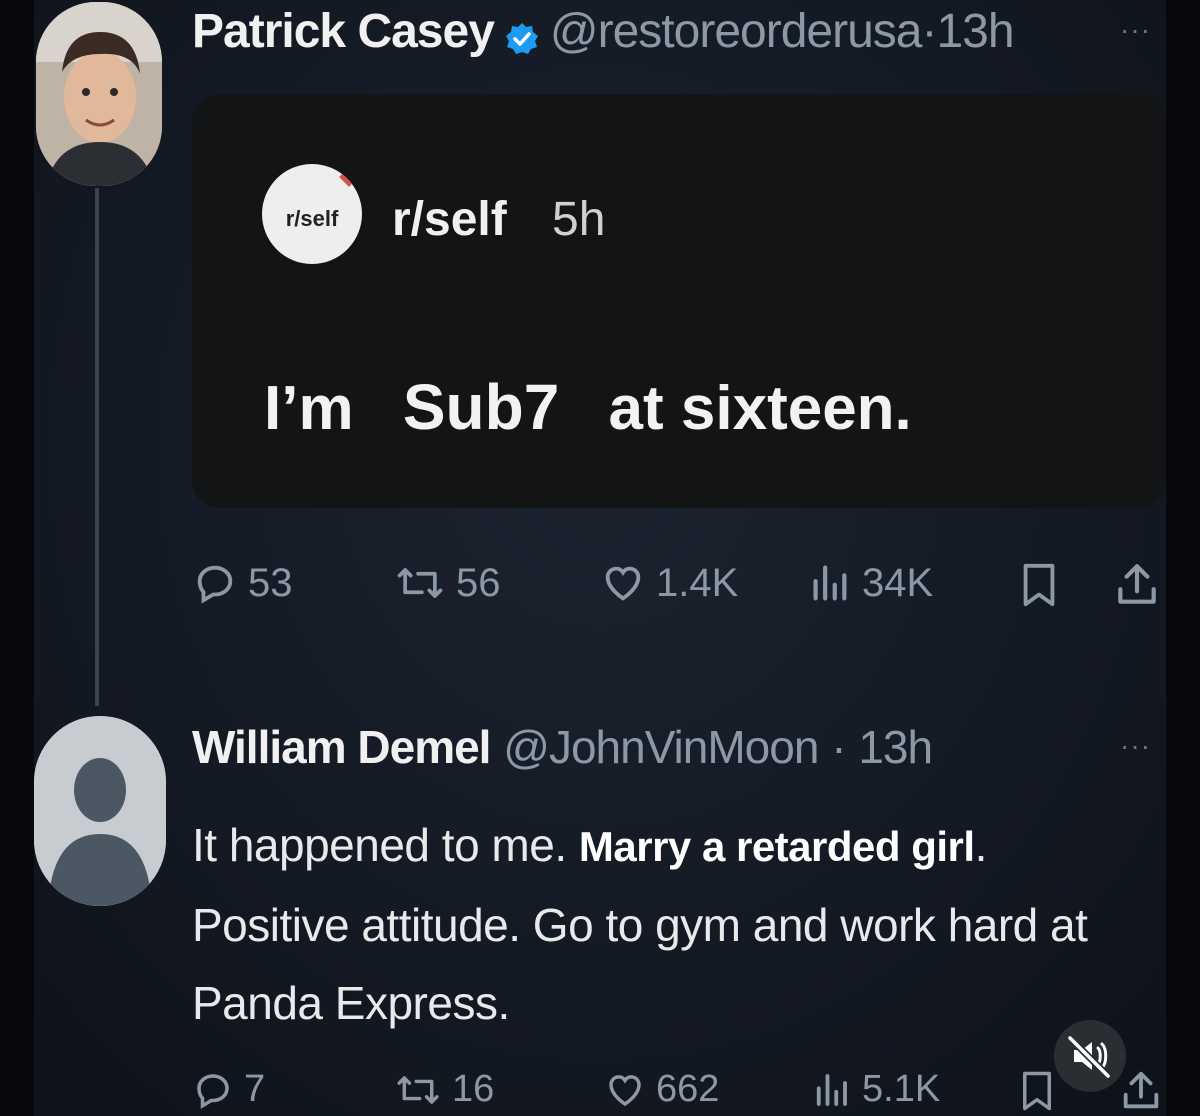 The width and height of the screenshot is (1200, 1116). What do you see at coordinates (349, 177) in the screenshot?
I see `subreddit-avatar-flag-icon` at bounding box center [349, 177].